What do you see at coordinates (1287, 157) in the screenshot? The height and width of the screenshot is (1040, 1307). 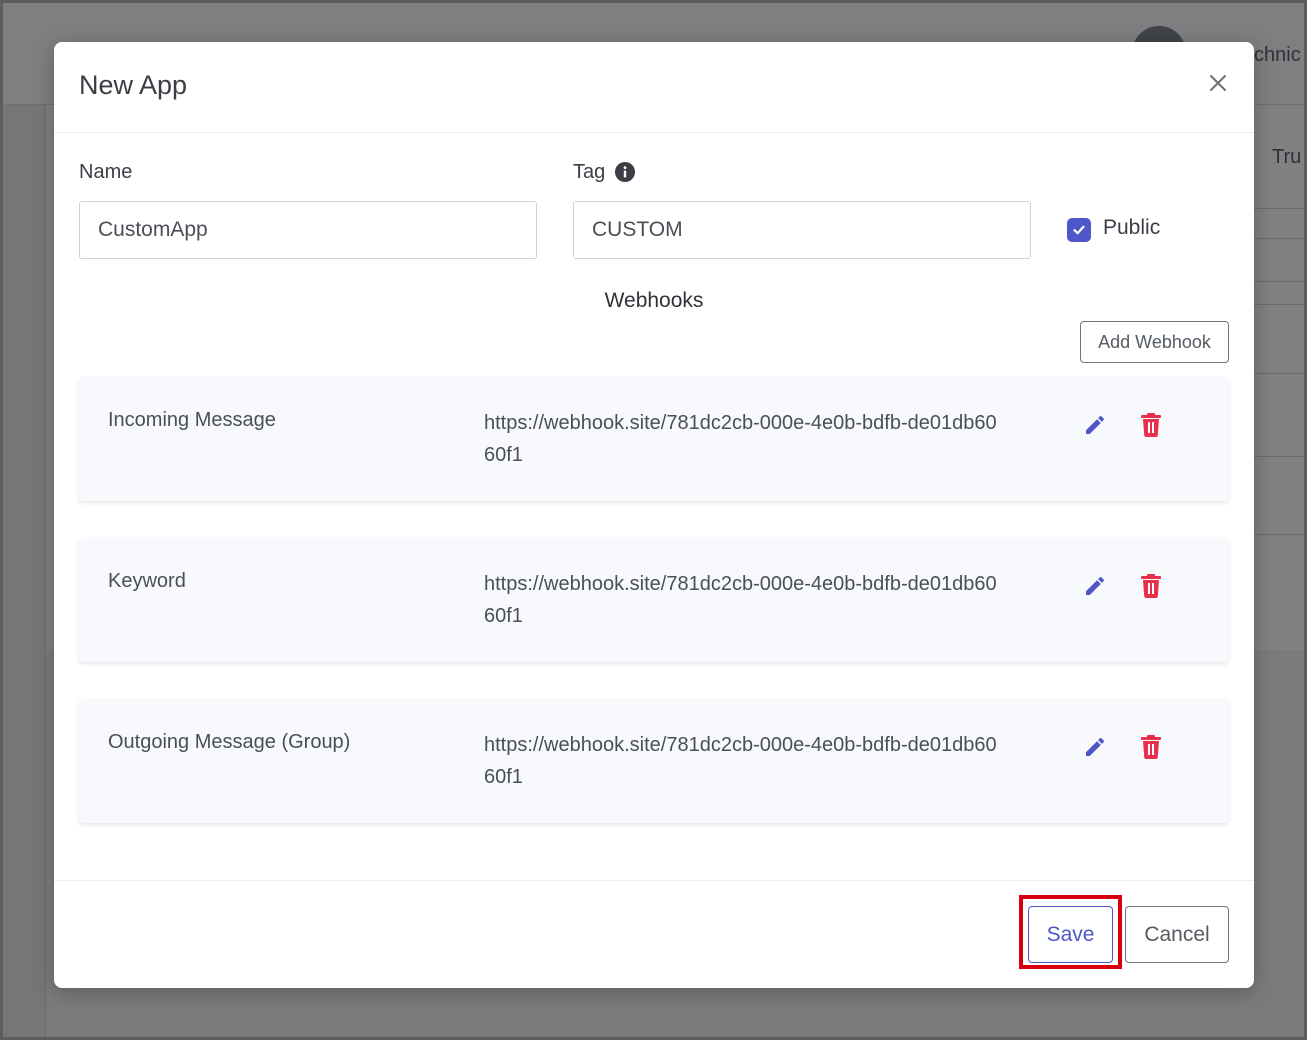 I see `background-column-text: Tru` at bounding box center [1287, 157].